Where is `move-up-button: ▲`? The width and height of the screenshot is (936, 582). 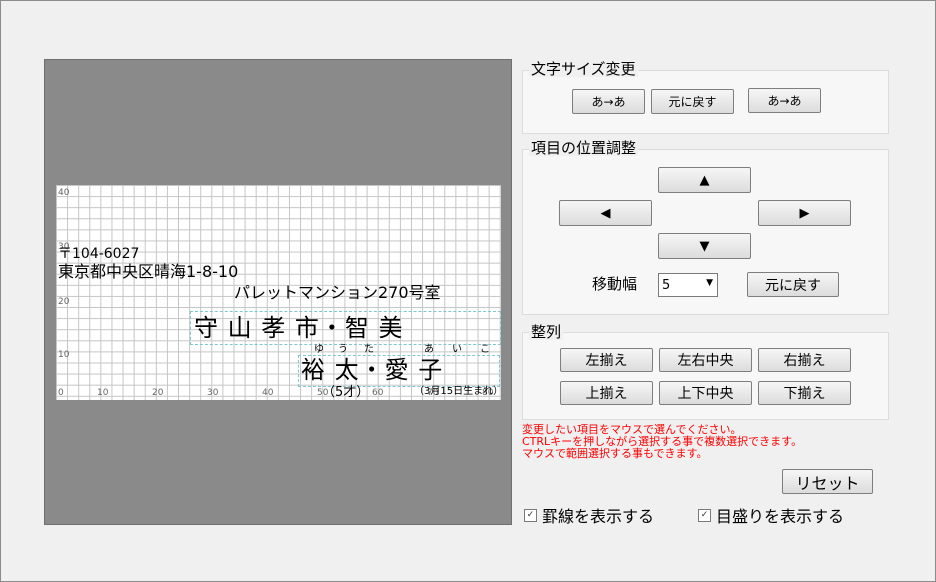
move-up-button: ▲ is located at coordinates (704, 180).